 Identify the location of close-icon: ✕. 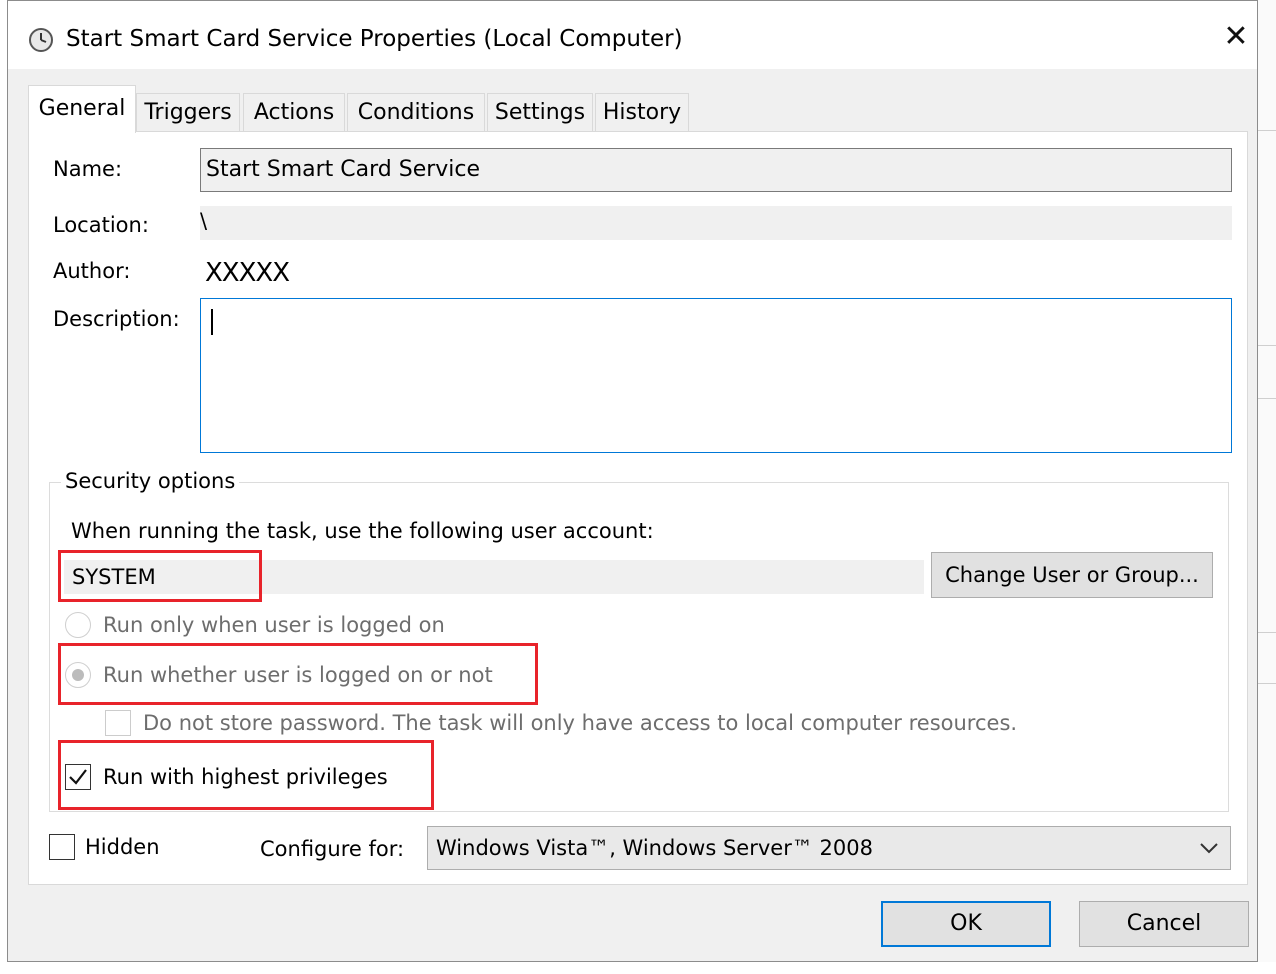
(1236, 36).